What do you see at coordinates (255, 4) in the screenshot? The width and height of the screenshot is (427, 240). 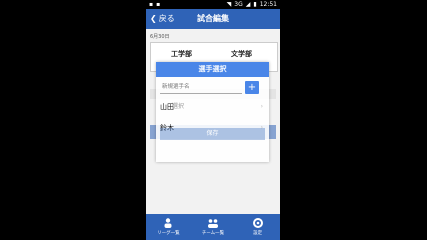 I see `battery-icon: ▮` at bounding box center [255, 4].